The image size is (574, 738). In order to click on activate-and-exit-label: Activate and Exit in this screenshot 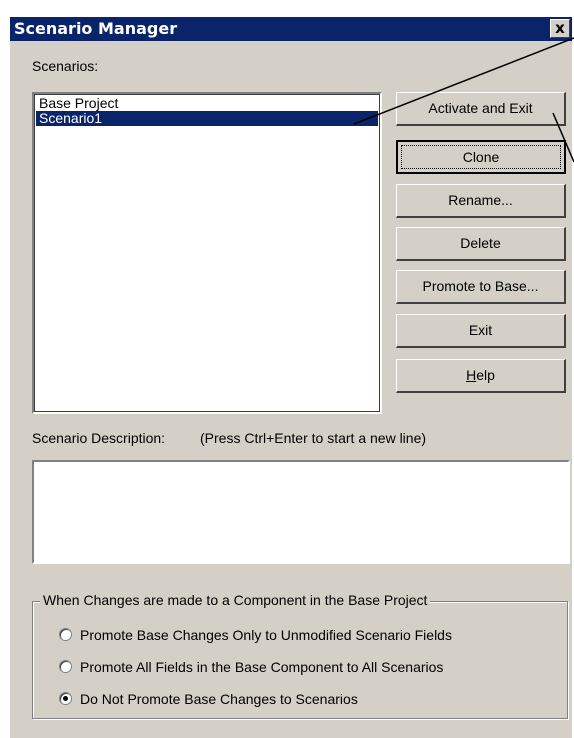, I will do `click(480, 108)`.